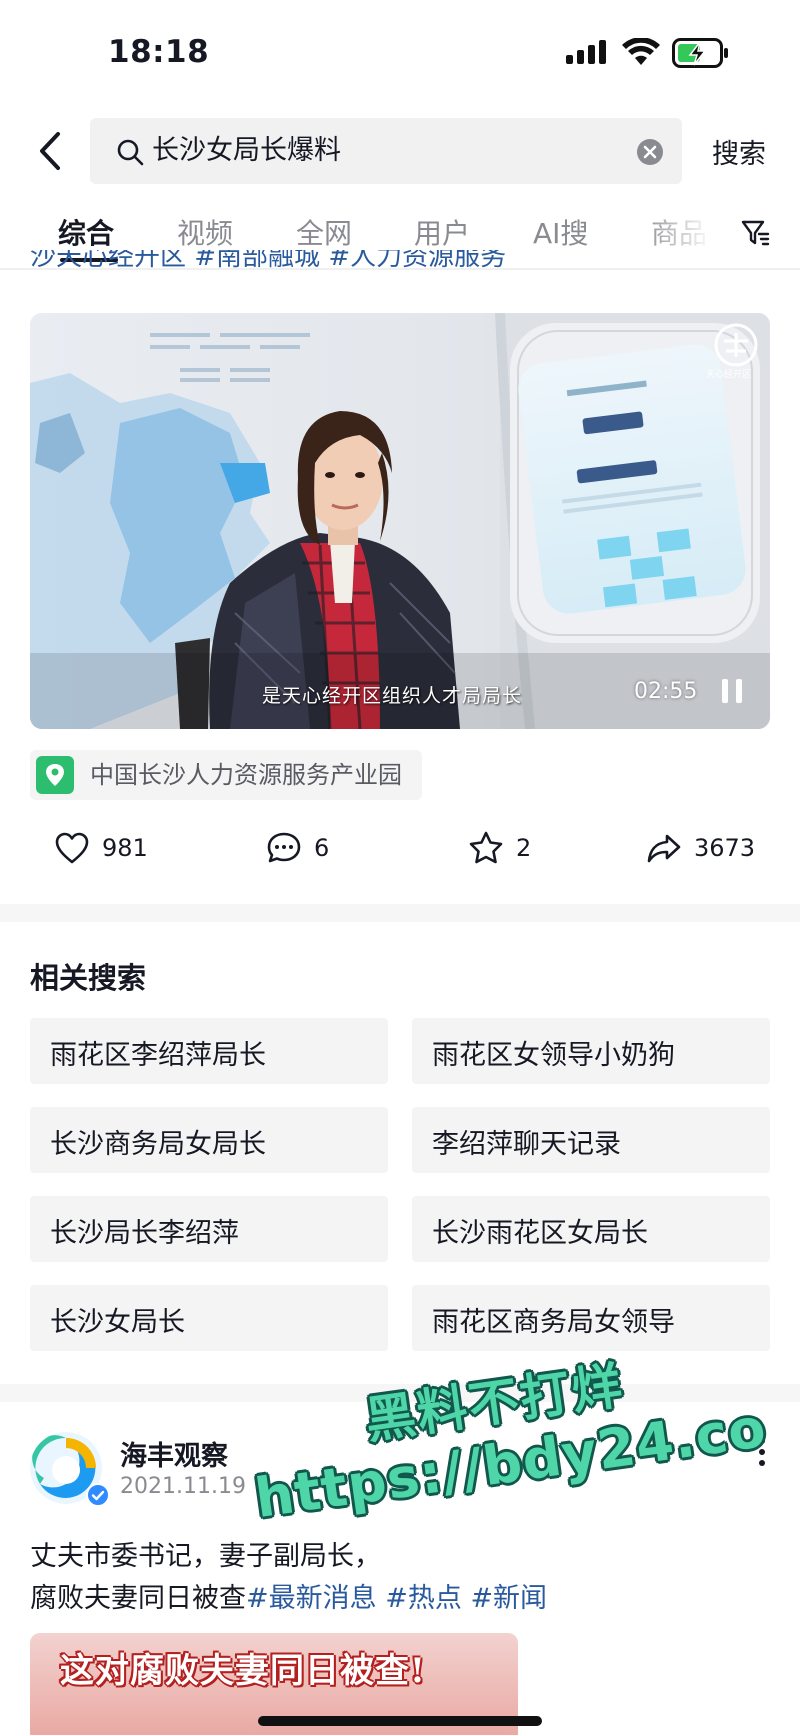 The height and width of the screenshot is (1735, 800). I want to click on clear-icon, so click(650, 152).